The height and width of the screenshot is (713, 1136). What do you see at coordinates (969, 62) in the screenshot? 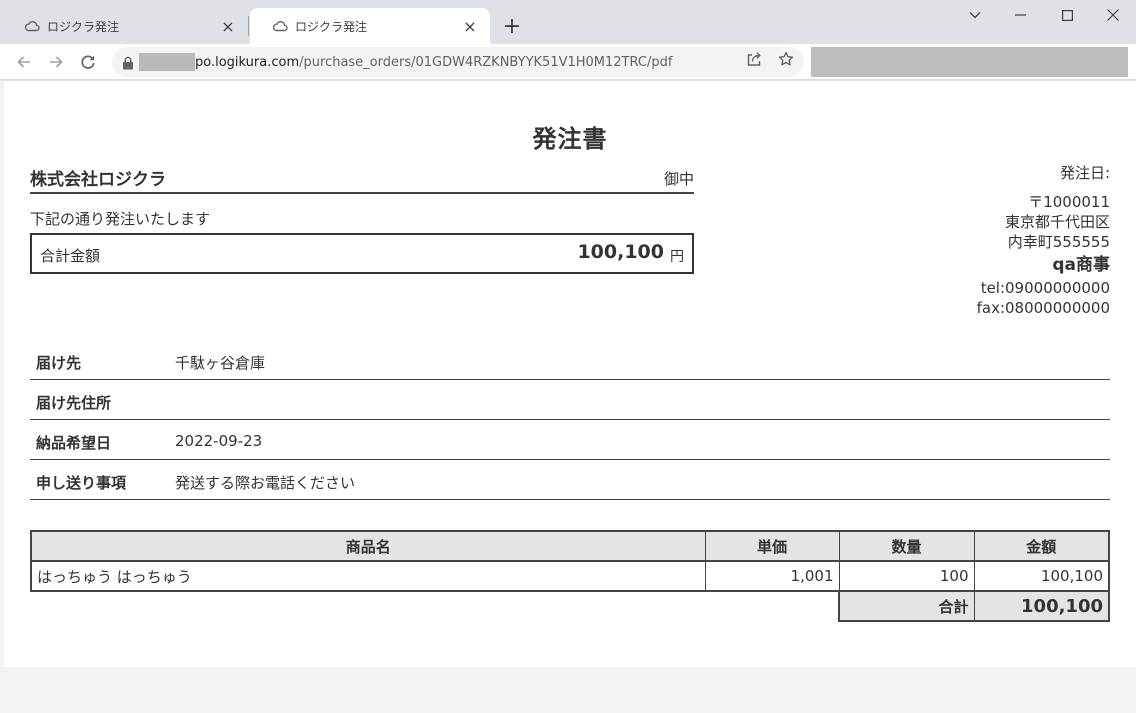
I see `redacted-extensions-area` at bounding box center [969, 62].